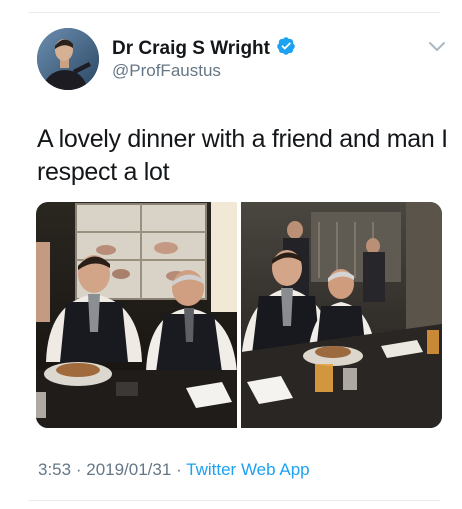 The width and height of the screenshot is (462, 509). I want to click on bottom-divider, so click(234, 500).